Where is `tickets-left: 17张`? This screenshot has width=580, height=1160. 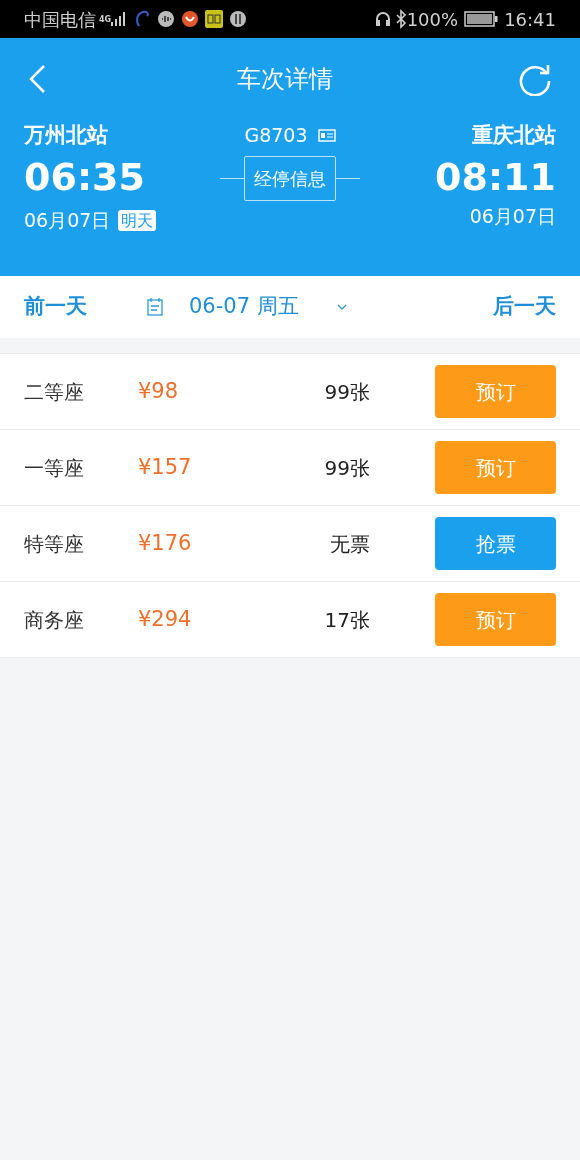 tickets-left: 17张 is located at coordinates (346, 620).